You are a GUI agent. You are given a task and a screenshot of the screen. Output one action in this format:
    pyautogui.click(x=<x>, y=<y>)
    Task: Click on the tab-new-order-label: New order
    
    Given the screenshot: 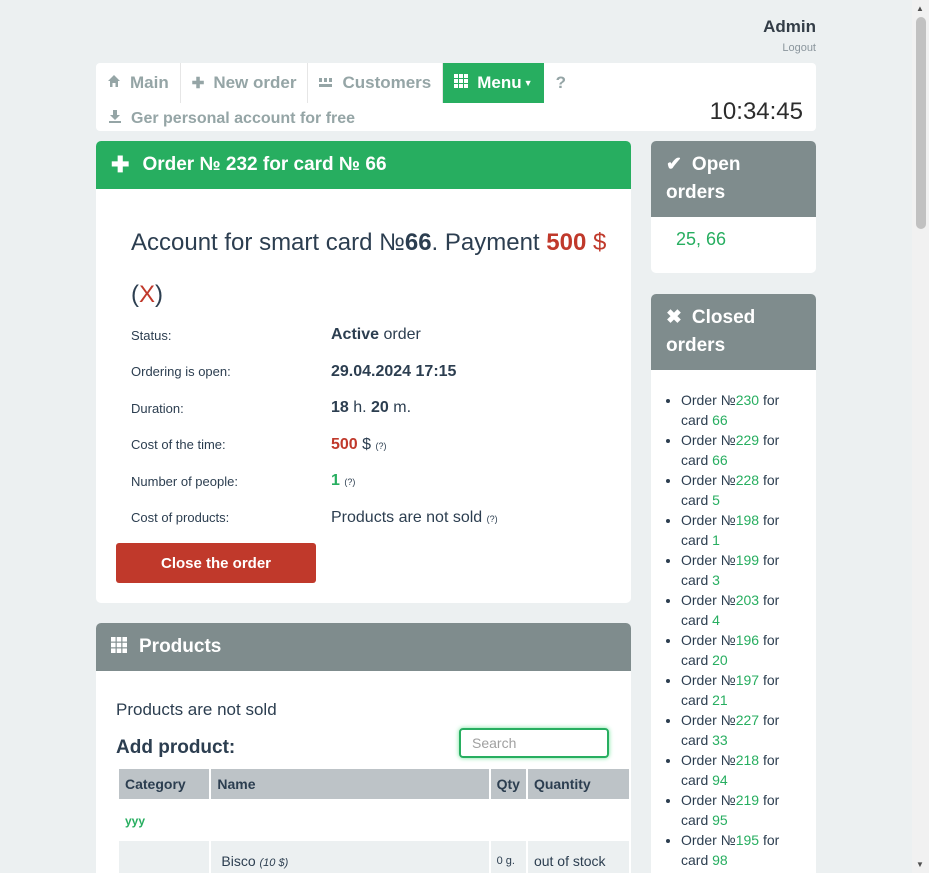 What is the action you would take?
    pyautogui.click(x=255, y=82)
    